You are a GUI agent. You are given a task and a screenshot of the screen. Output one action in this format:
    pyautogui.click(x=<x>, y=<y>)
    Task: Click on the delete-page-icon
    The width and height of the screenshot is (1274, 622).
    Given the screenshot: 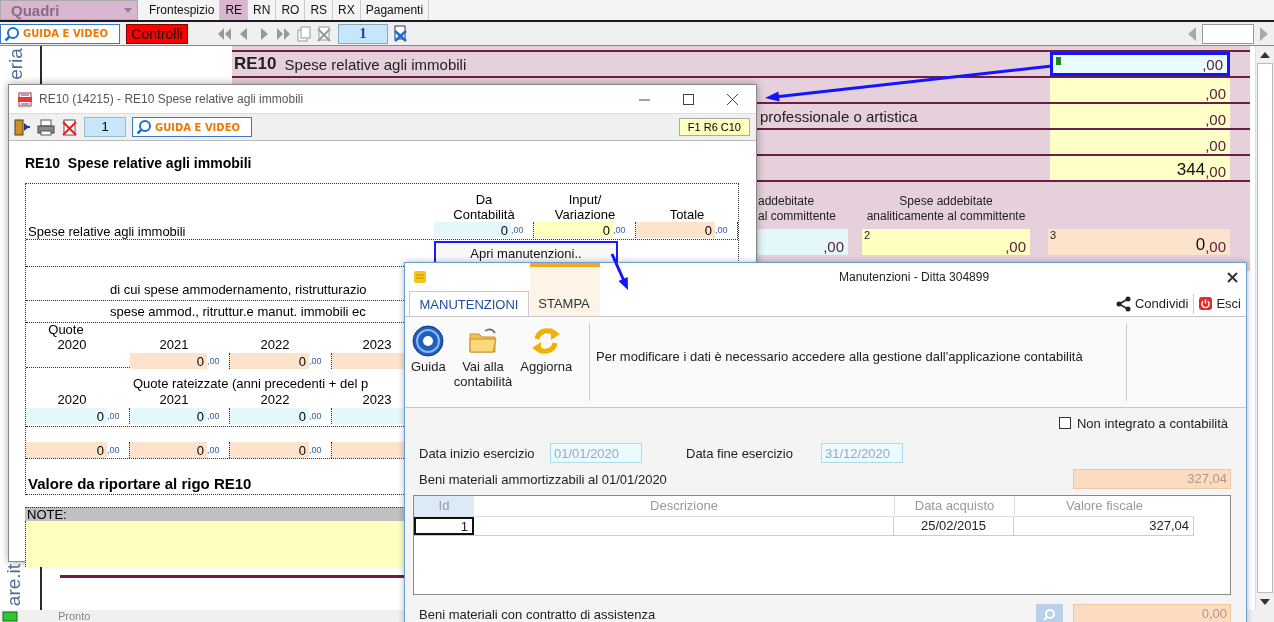 What is the action you would take?
    pyautogui.click(x=324, y=33)
    